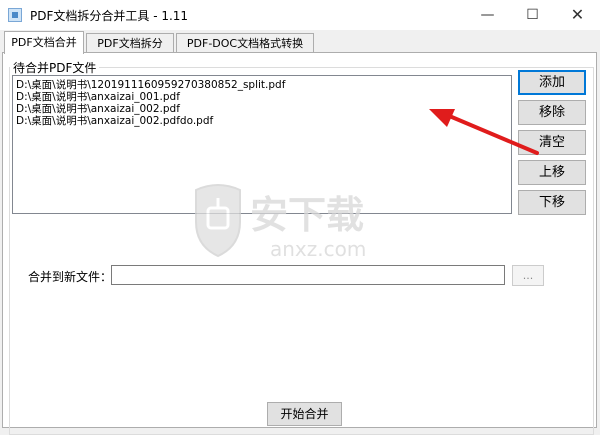 The width and height of the screenshot is (600, 435). I want to click on app-icon, so click(15, 15).